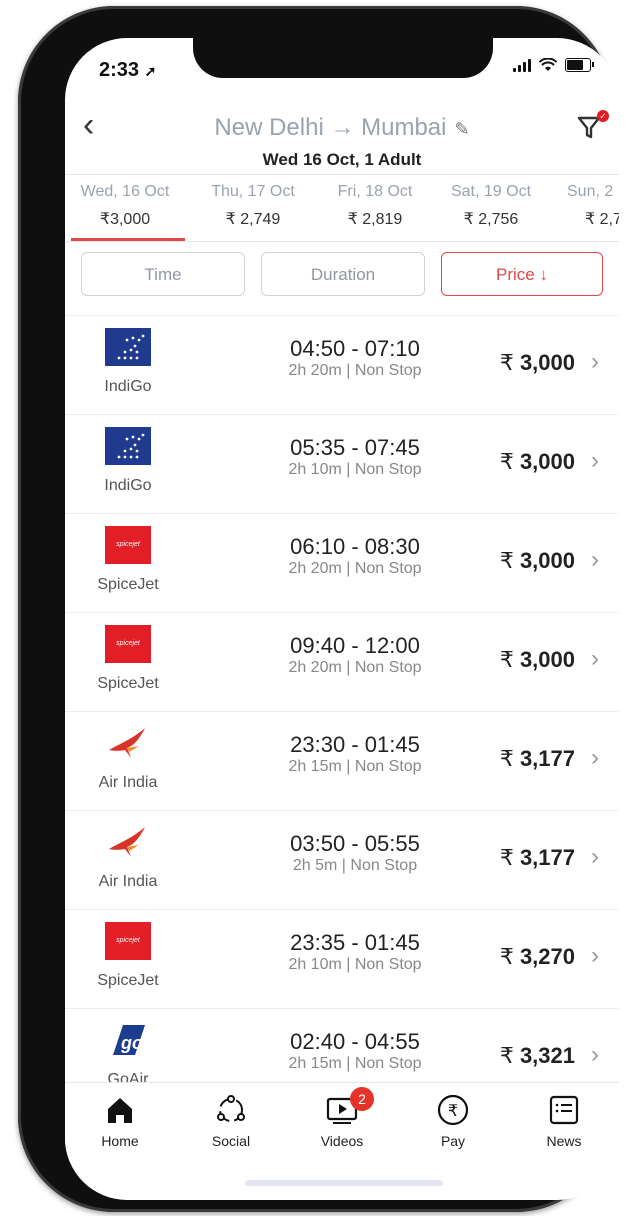  Describe the element at coordinates (253, 219) in the screenshot. I see `date-price: ₹ 2,749` at that location.